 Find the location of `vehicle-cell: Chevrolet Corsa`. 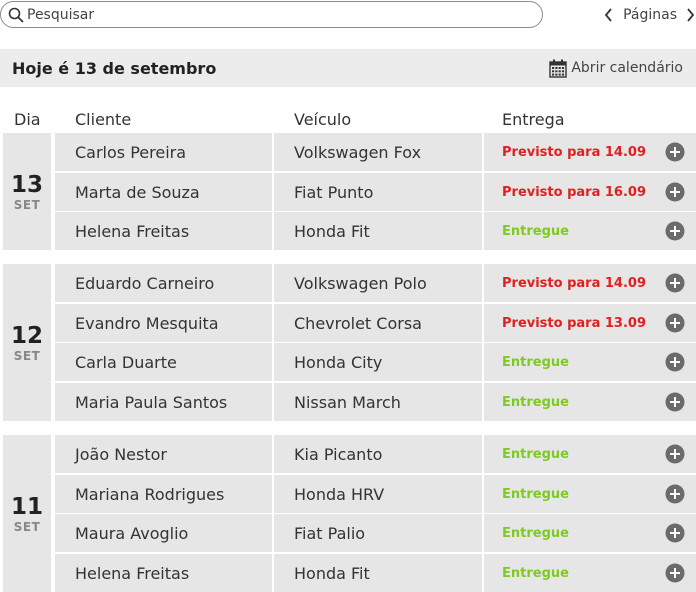

vehicle-cell: Chevrolet Corsa is located at coordinates (378, 323).